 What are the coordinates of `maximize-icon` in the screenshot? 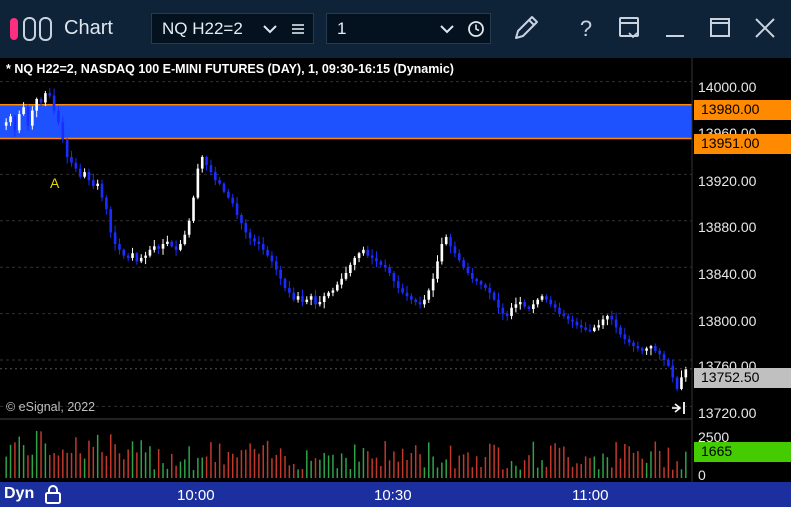 It's located at (720, 28).